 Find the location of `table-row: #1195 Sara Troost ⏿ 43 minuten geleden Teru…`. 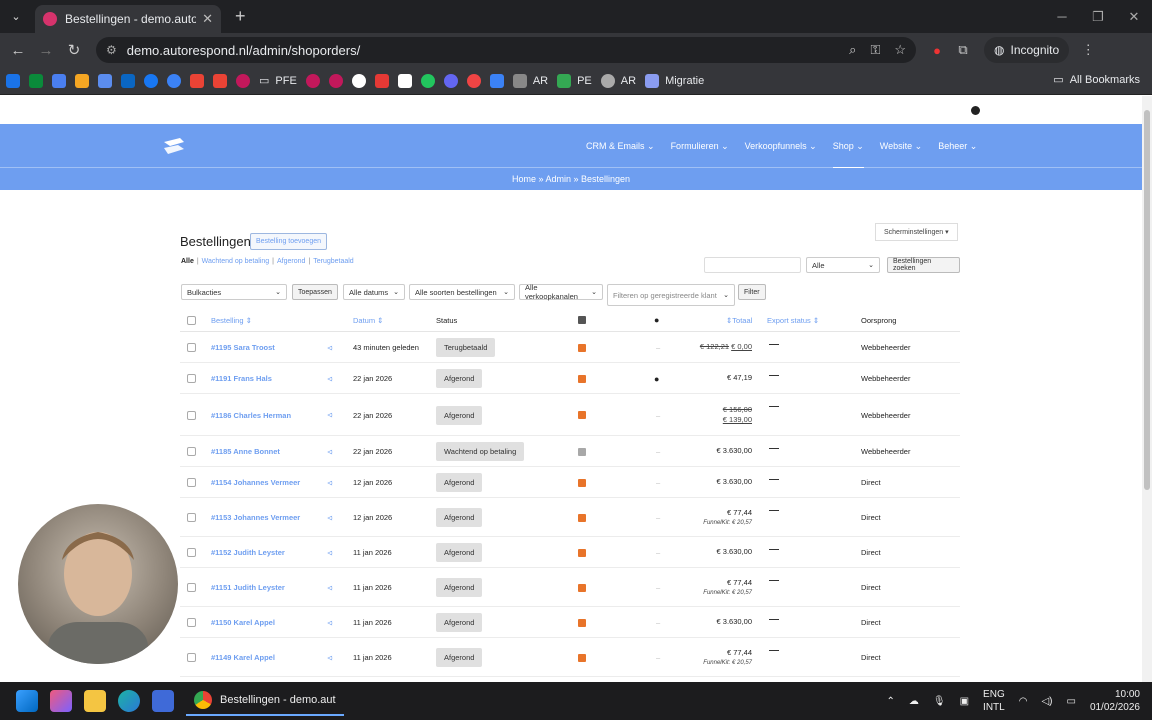

table-row: #1195 Sara Troost ⏿ 43 minuten geleden Teru… is located at coordinates (570, 347).